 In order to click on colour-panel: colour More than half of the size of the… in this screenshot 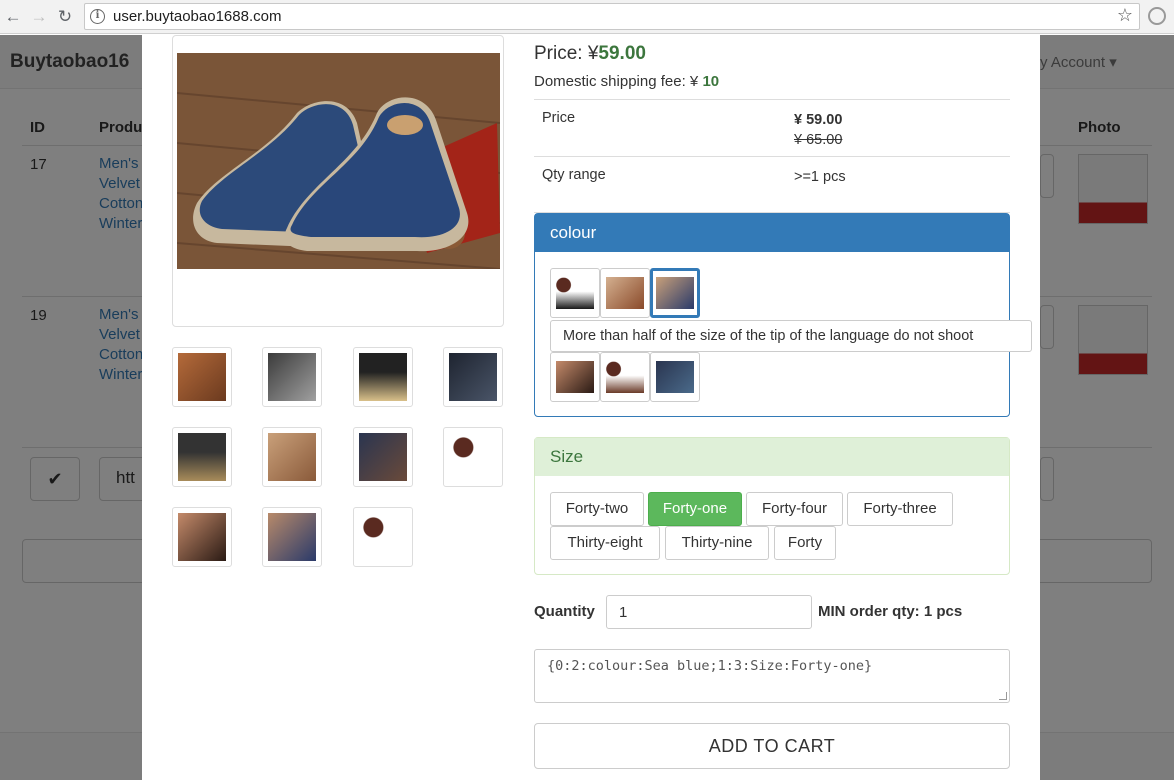, I will do `click(783, 315)`.